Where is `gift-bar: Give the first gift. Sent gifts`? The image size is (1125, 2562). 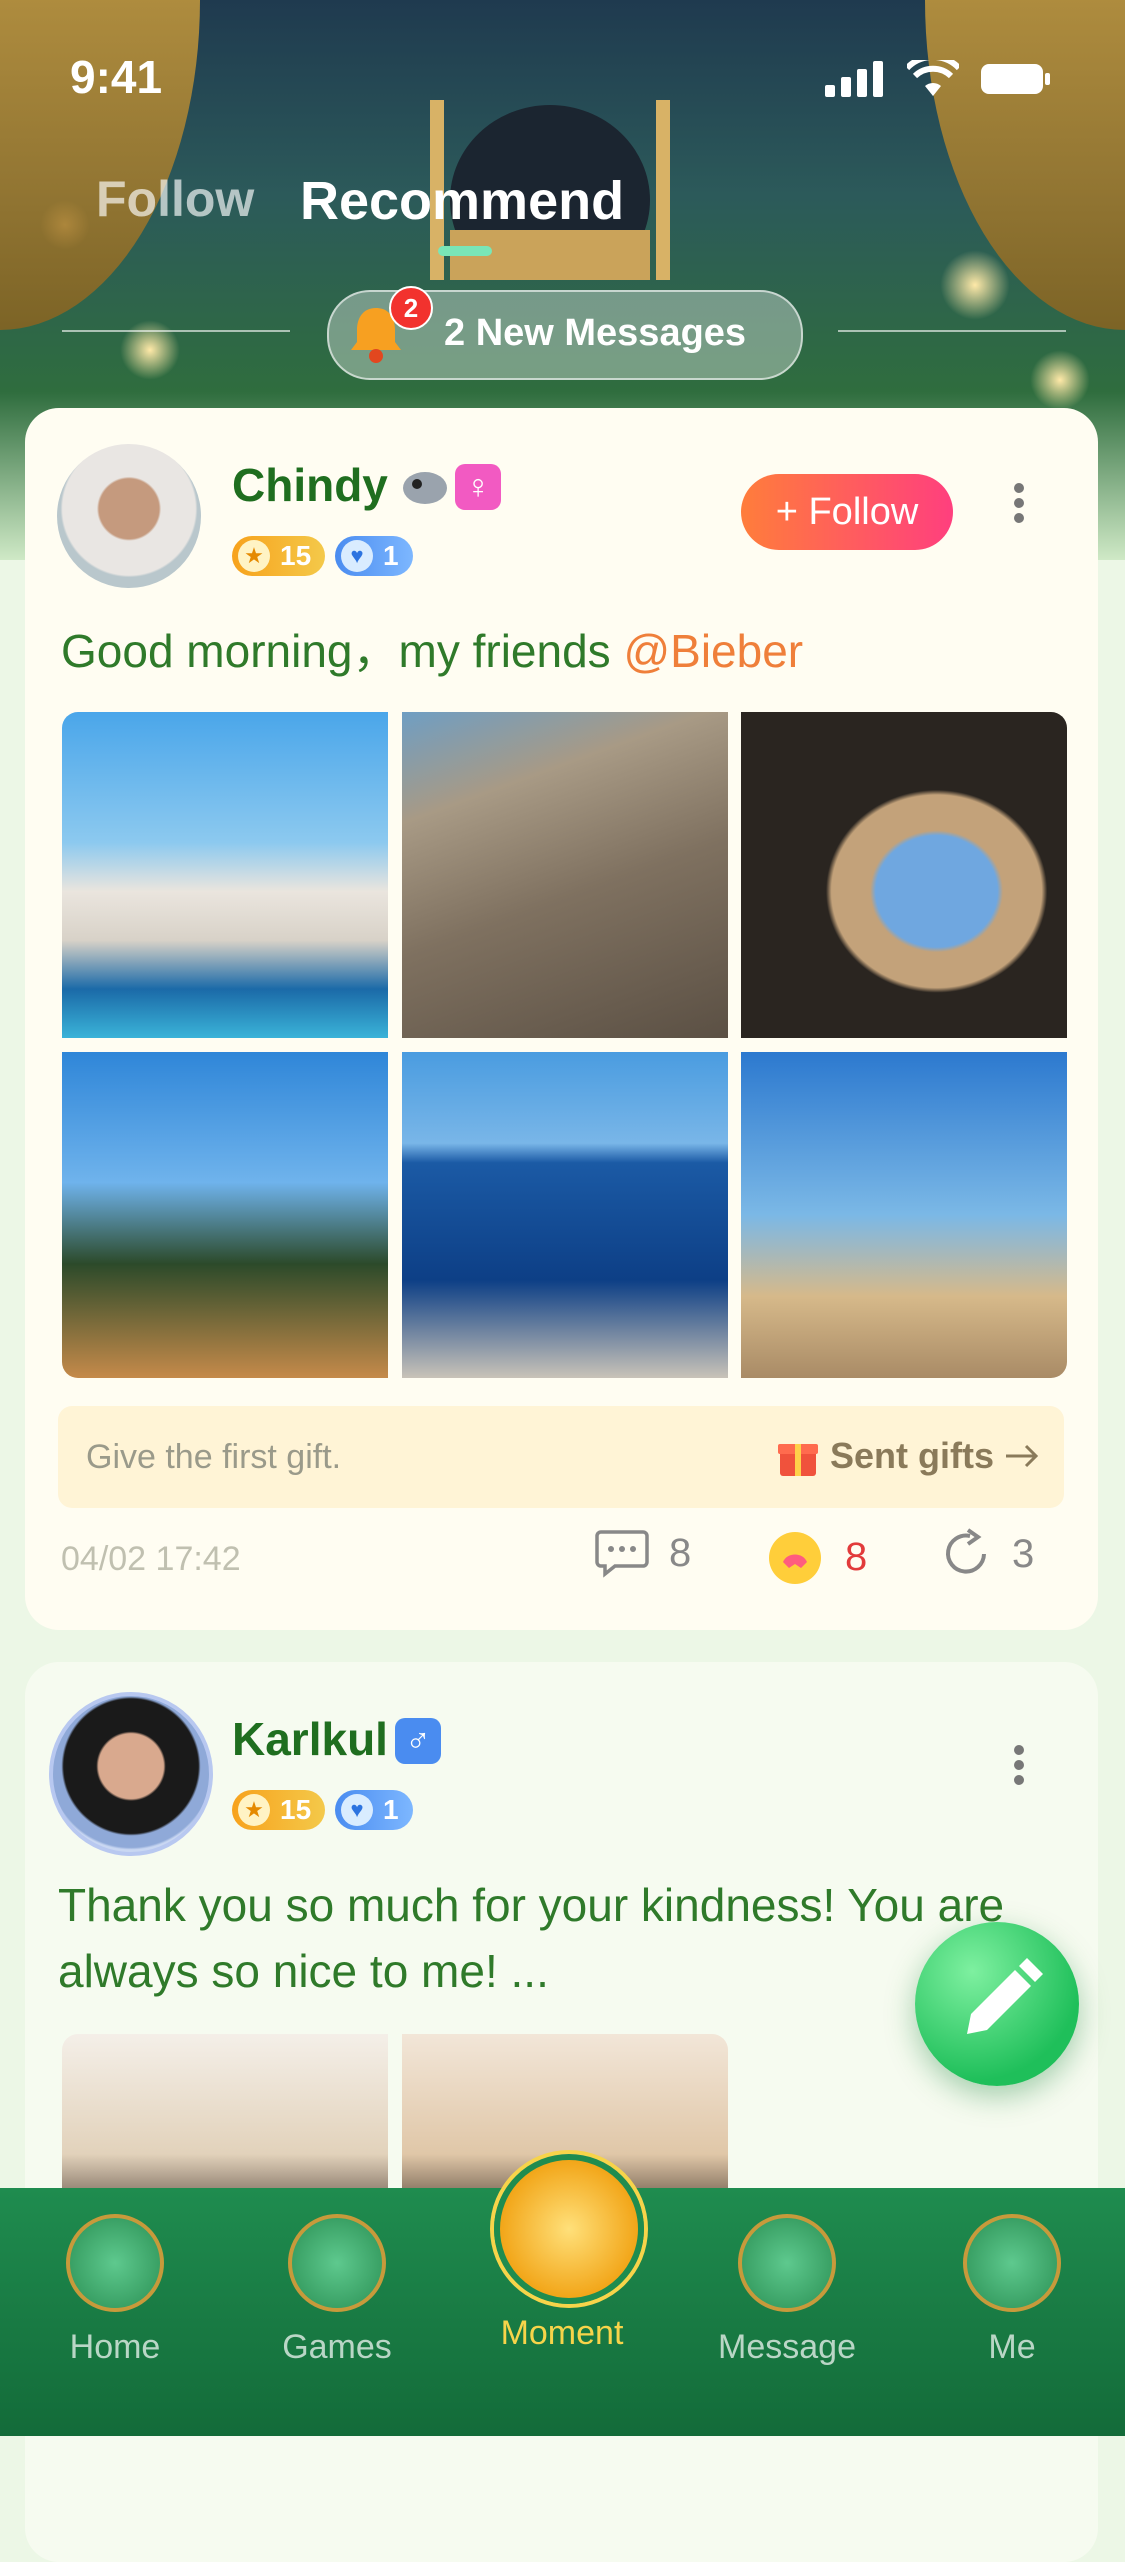 gift-bar: Give the first gift. Sent gifts is located at coordinates (561, 1457).